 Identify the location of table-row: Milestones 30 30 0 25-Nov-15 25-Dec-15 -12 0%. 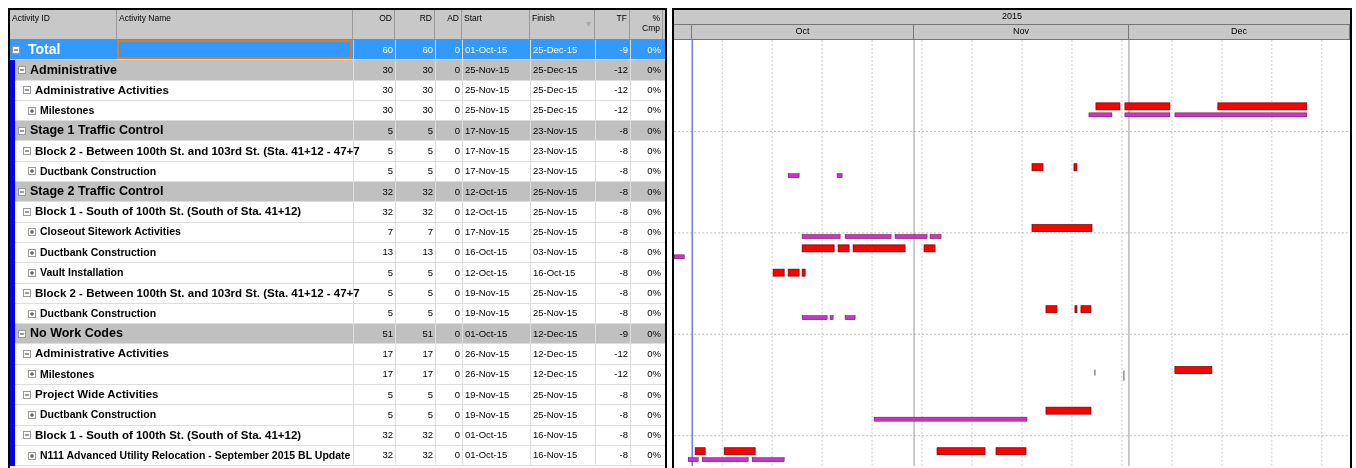
(340, 111).